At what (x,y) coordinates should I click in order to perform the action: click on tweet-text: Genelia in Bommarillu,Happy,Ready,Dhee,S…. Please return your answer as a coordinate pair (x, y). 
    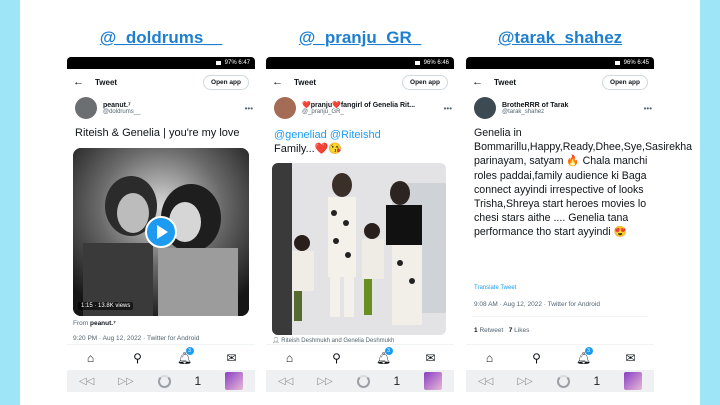
    Looking at the image, I should click on (583, 183).